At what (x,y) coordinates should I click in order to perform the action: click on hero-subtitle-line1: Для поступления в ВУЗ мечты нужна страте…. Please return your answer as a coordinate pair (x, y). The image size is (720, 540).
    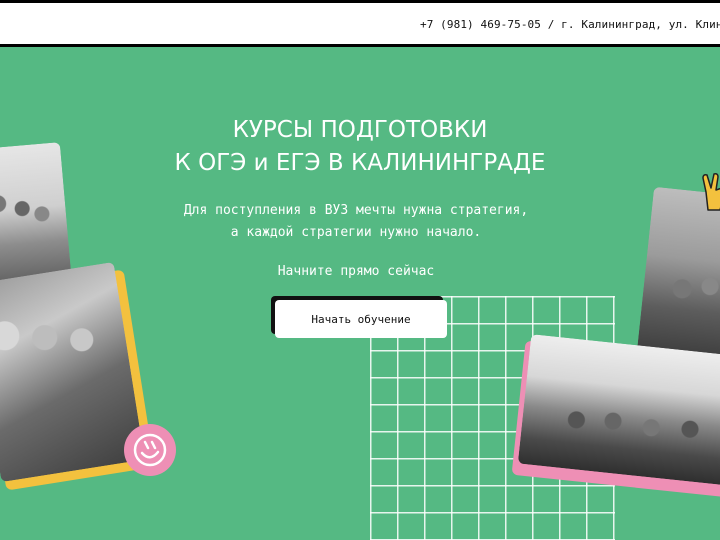
    Looking at the image, I should click on (356, 210).